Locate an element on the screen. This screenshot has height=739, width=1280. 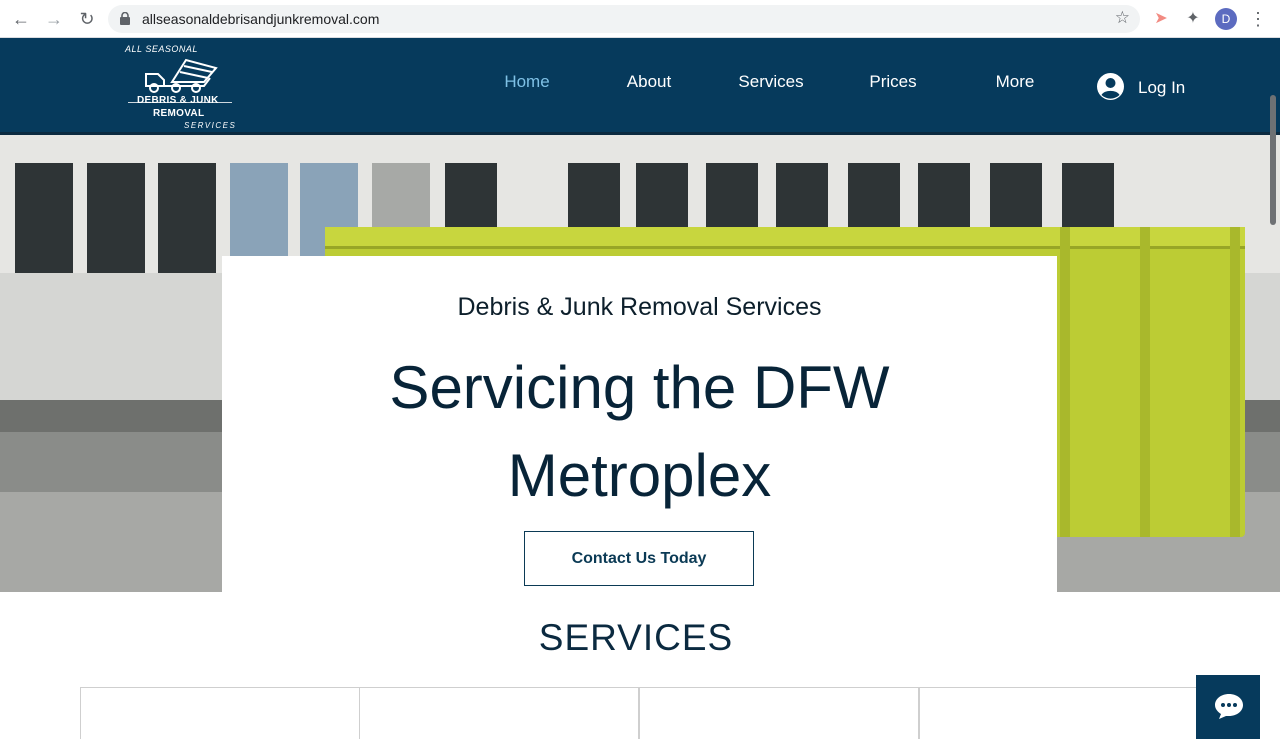
page-scrollbar is located at coordinates (1273, 160).